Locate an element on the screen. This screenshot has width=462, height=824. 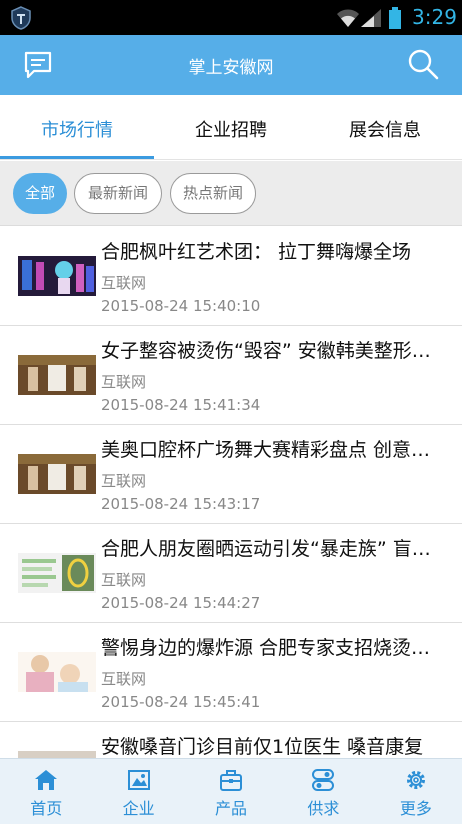
news-datetime: 2015-08-24 15:43:17 is located at coordinates (181, 504).